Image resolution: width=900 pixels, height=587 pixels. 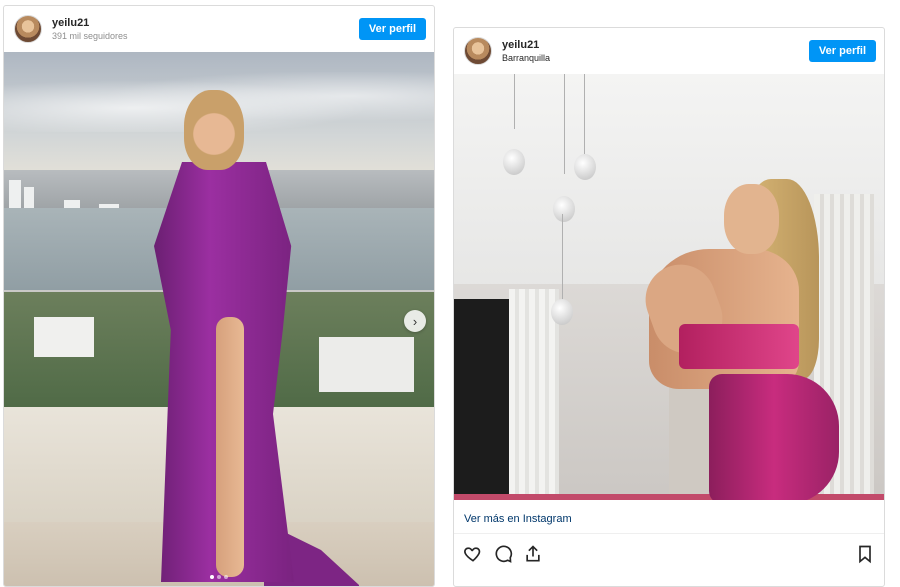 I want to click on view-more-on-instagram-link: Ver más en Instagram, so click(x=518, y=519).